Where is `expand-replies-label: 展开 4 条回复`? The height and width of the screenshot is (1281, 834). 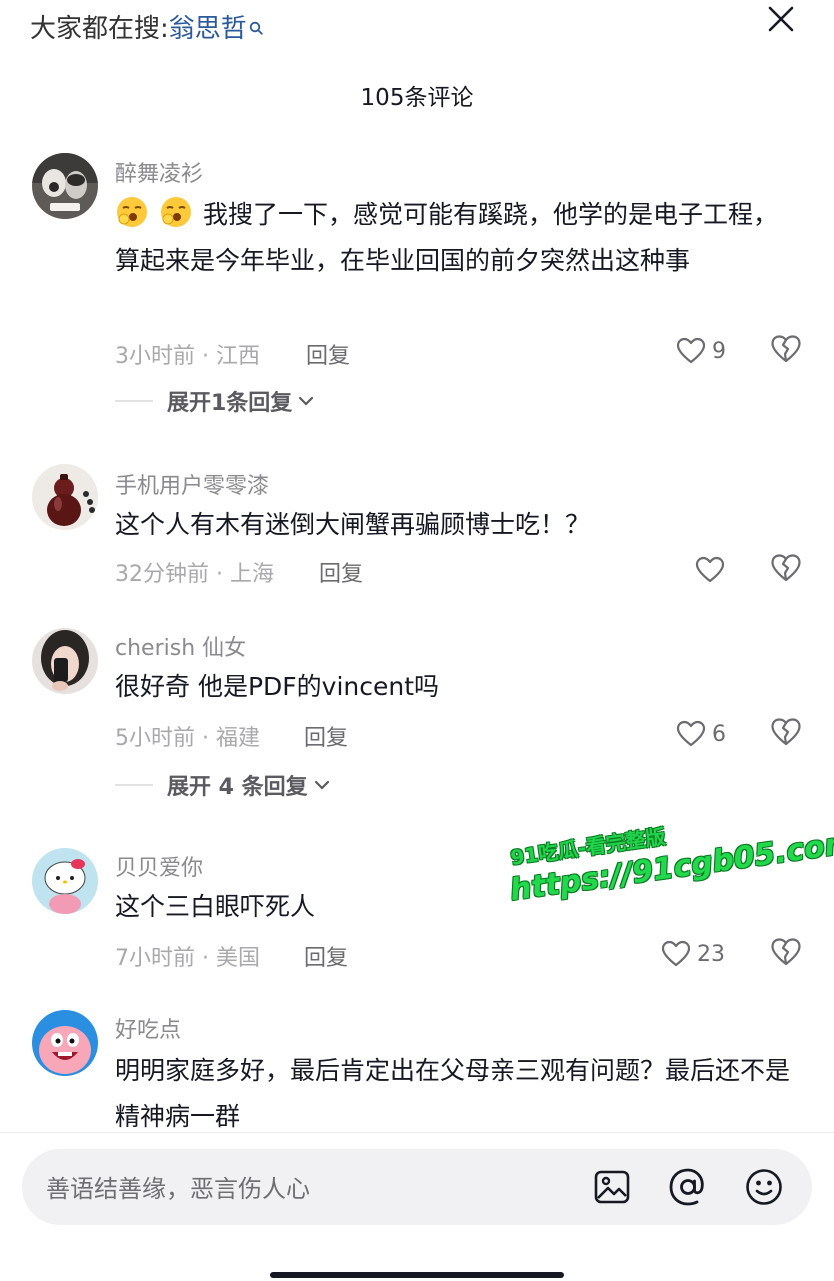
expand-replies-label: 展开 4 条回复 is located at coordinates (237, 787).